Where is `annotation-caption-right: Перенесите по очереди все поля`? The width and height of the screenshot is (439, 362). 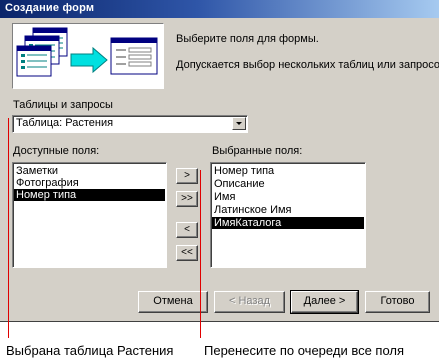 annotation-caption-right: Перенесите по очереди все поля is located at coordinates (304, 350).